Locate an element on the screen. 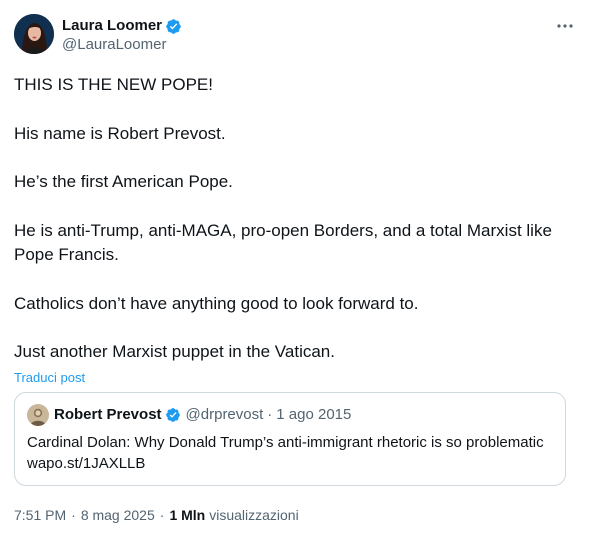 The width and height of the screenshot is (590, 541). tweet-paragraph: His name is Robert Prevost. is located at coordinates (120, 133).